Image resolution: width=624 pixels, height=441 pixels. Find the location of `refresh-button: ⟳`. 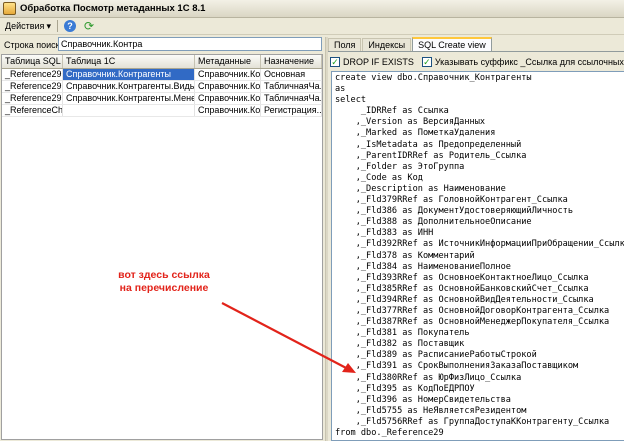

refresh-button: ⟳ is located at coordinates (87, 26).